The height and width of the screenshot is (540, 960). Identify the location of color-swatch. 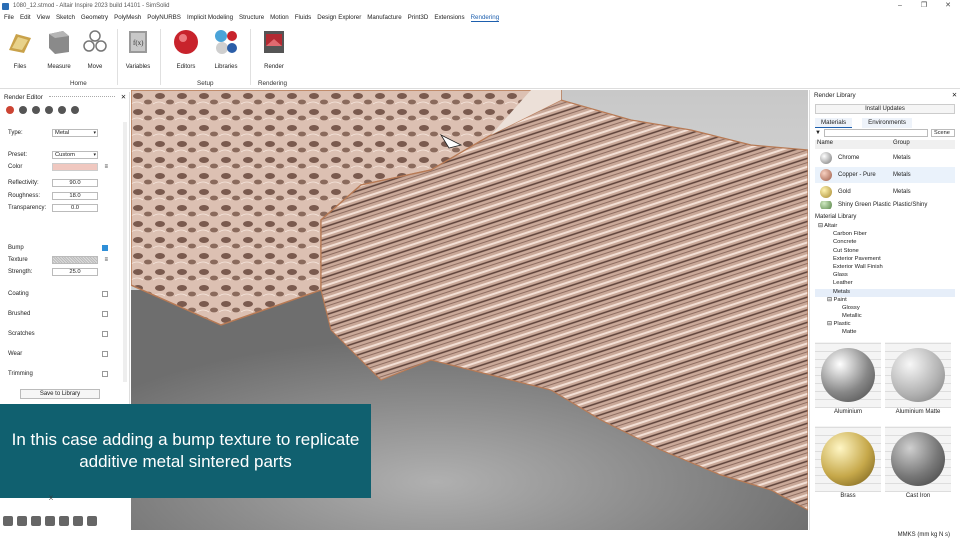
(75, 166).